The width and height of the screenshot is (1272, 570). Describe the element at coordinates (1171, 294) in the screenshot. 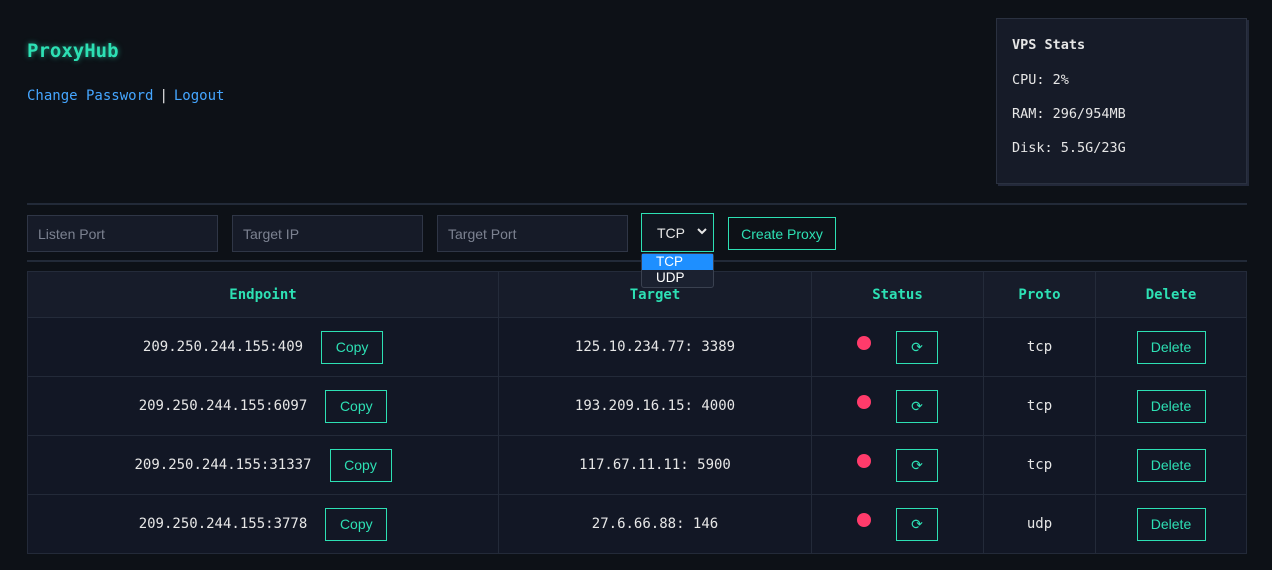

I see `header-delete: Delete` at that location.